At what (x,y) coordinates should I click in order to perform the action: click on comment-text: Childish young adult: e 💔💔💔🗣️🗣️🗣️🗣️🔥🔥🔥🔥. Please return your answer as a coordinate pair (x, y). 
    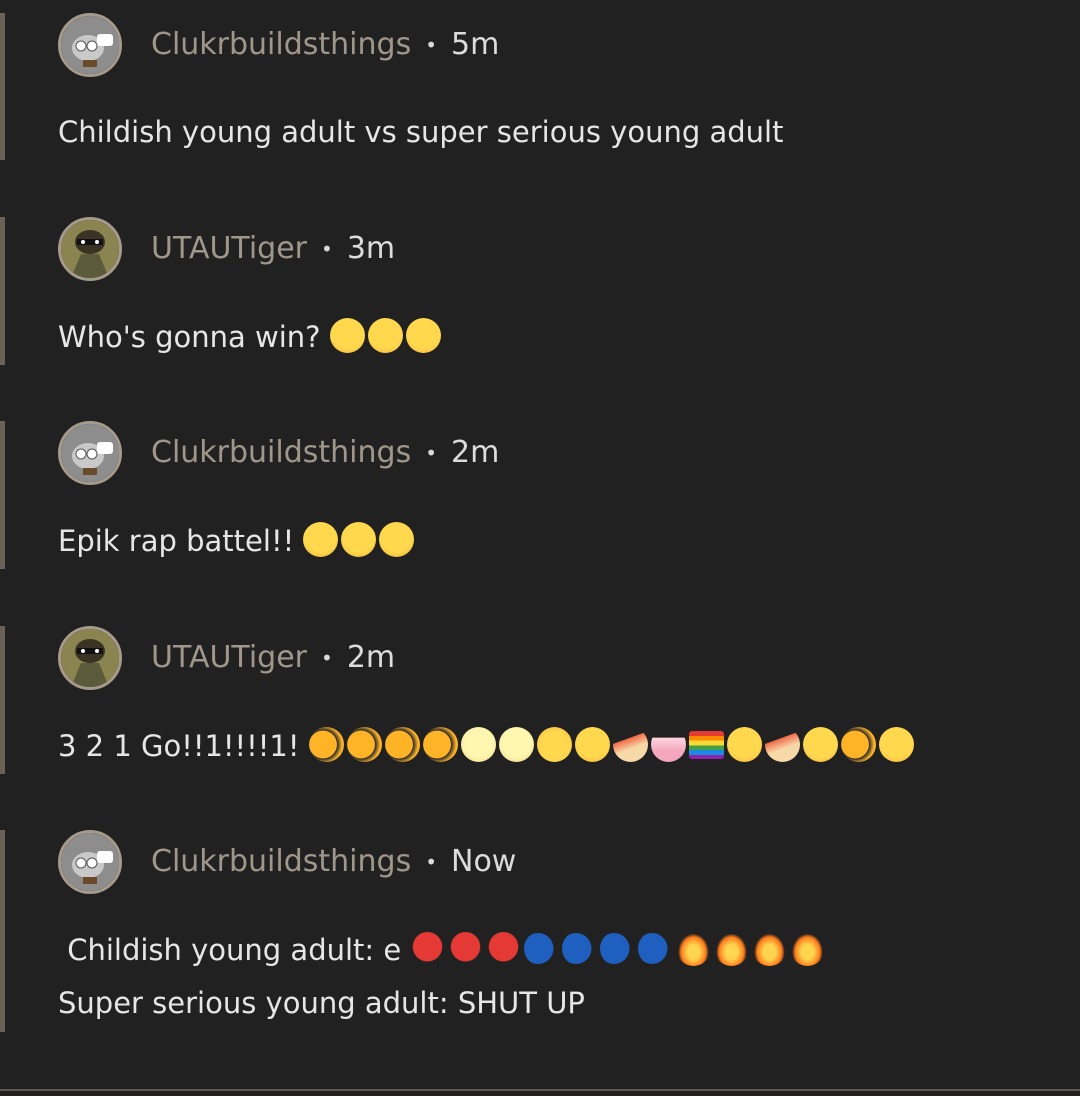
    Looking at the image, I should click on (443, 950).